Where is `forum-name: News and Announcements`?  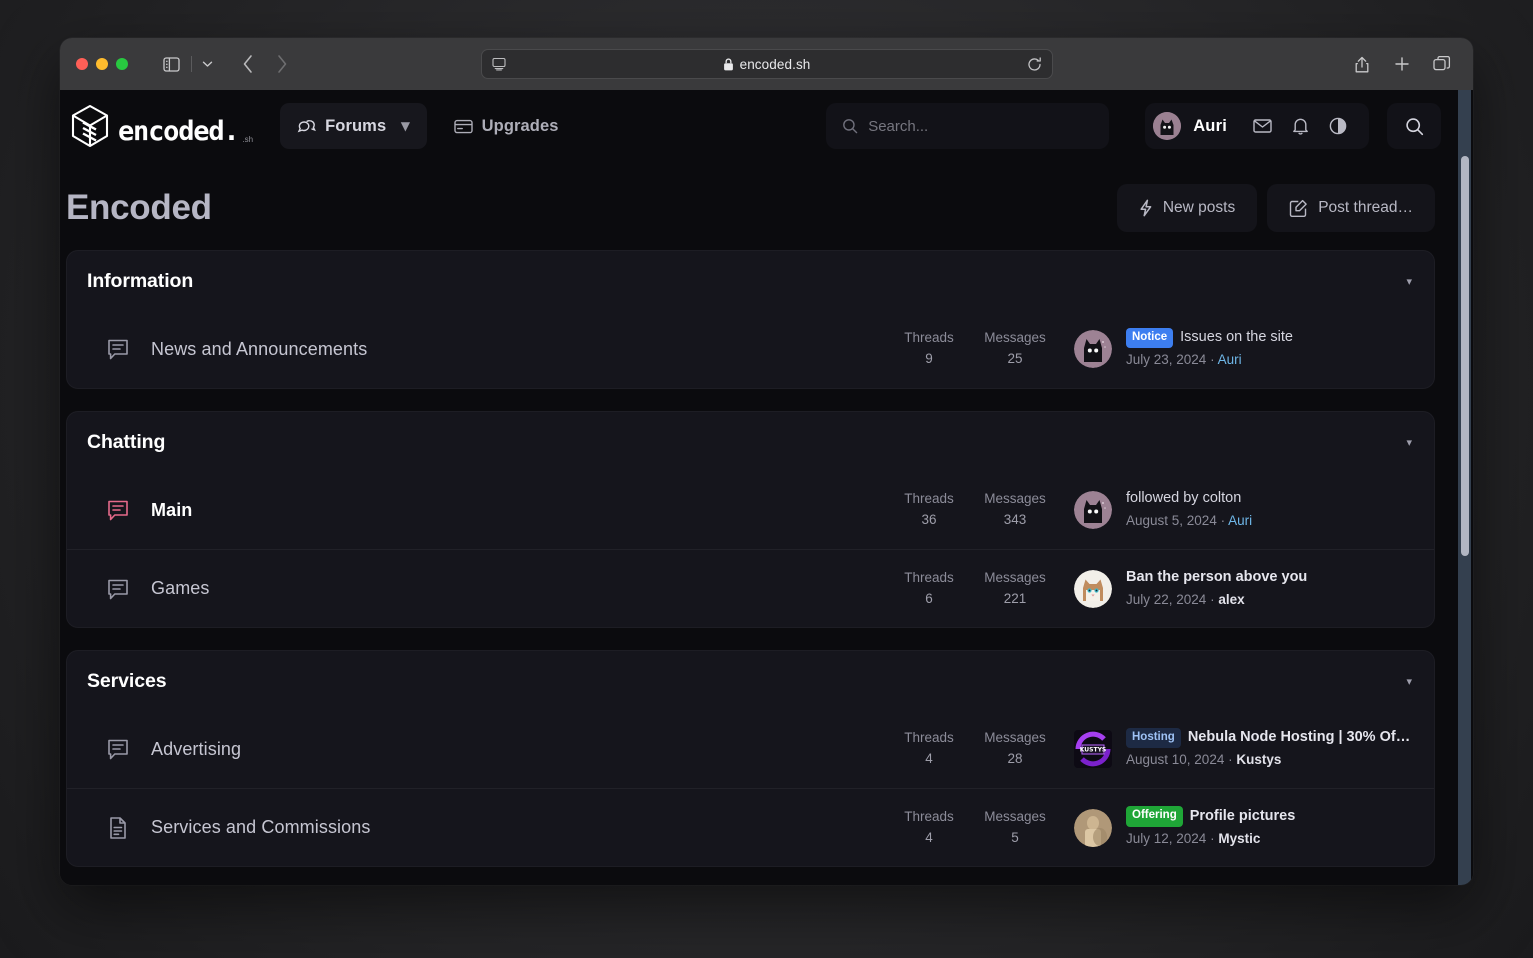
forum-name: News and Announcements is located at coordinates (259, 349).